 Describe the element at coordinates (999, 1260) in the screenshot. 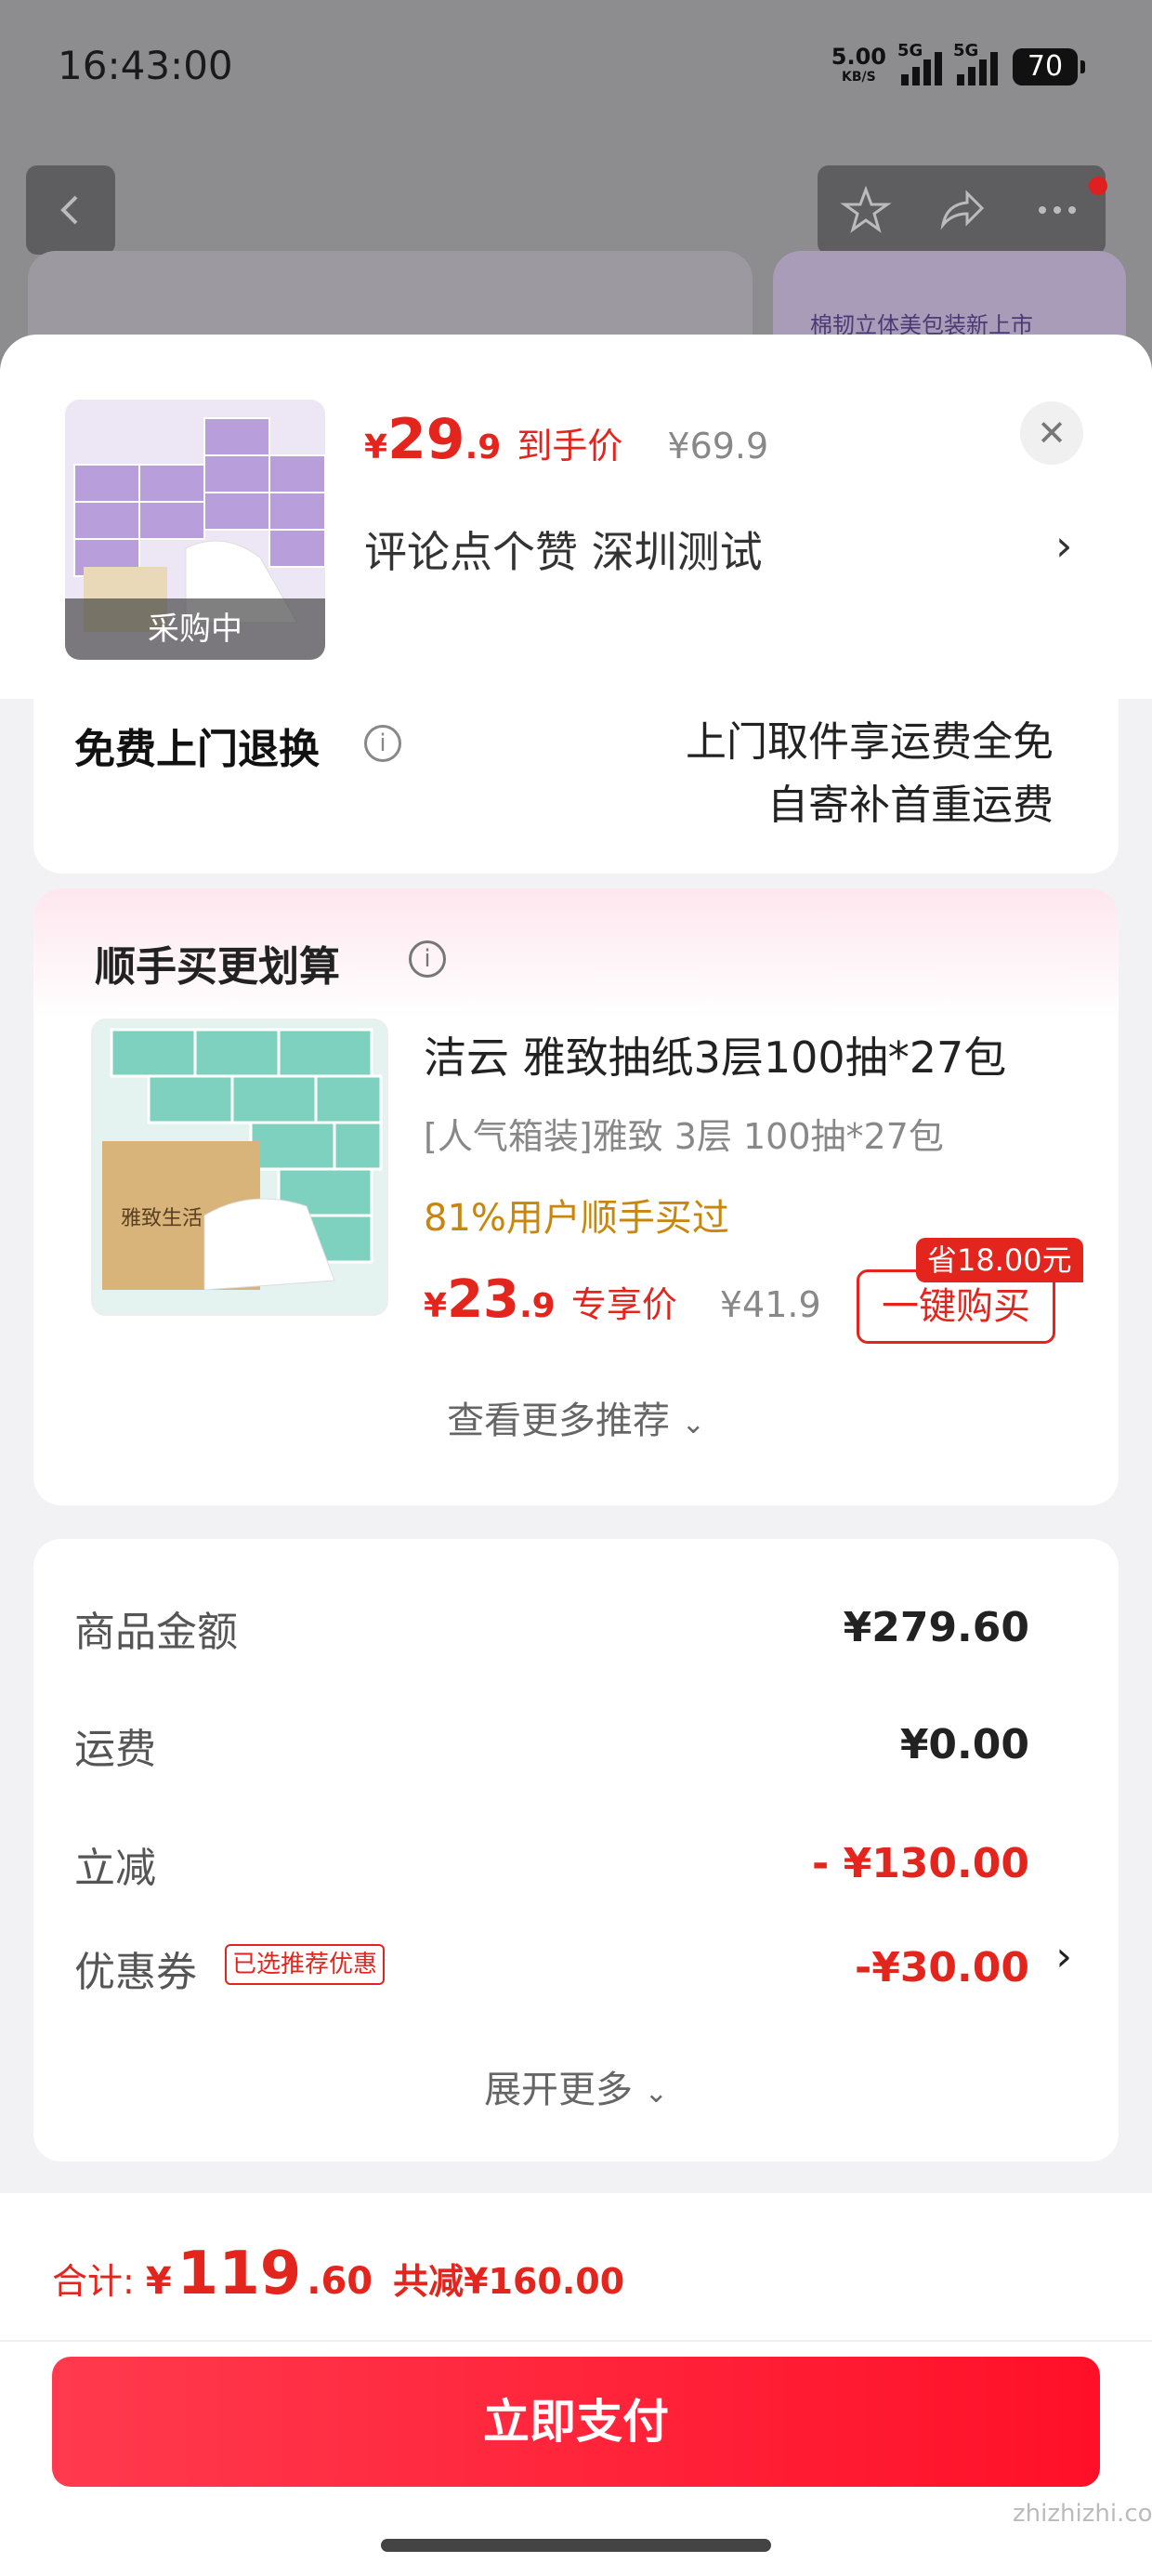

I see `save-badge: 省18.00元` at that location.